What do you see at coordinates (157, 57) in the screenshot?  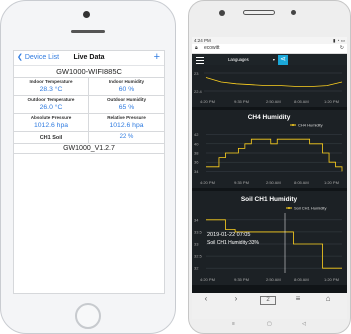 I see `add-device-button: +` at bounding box center [157, 57].